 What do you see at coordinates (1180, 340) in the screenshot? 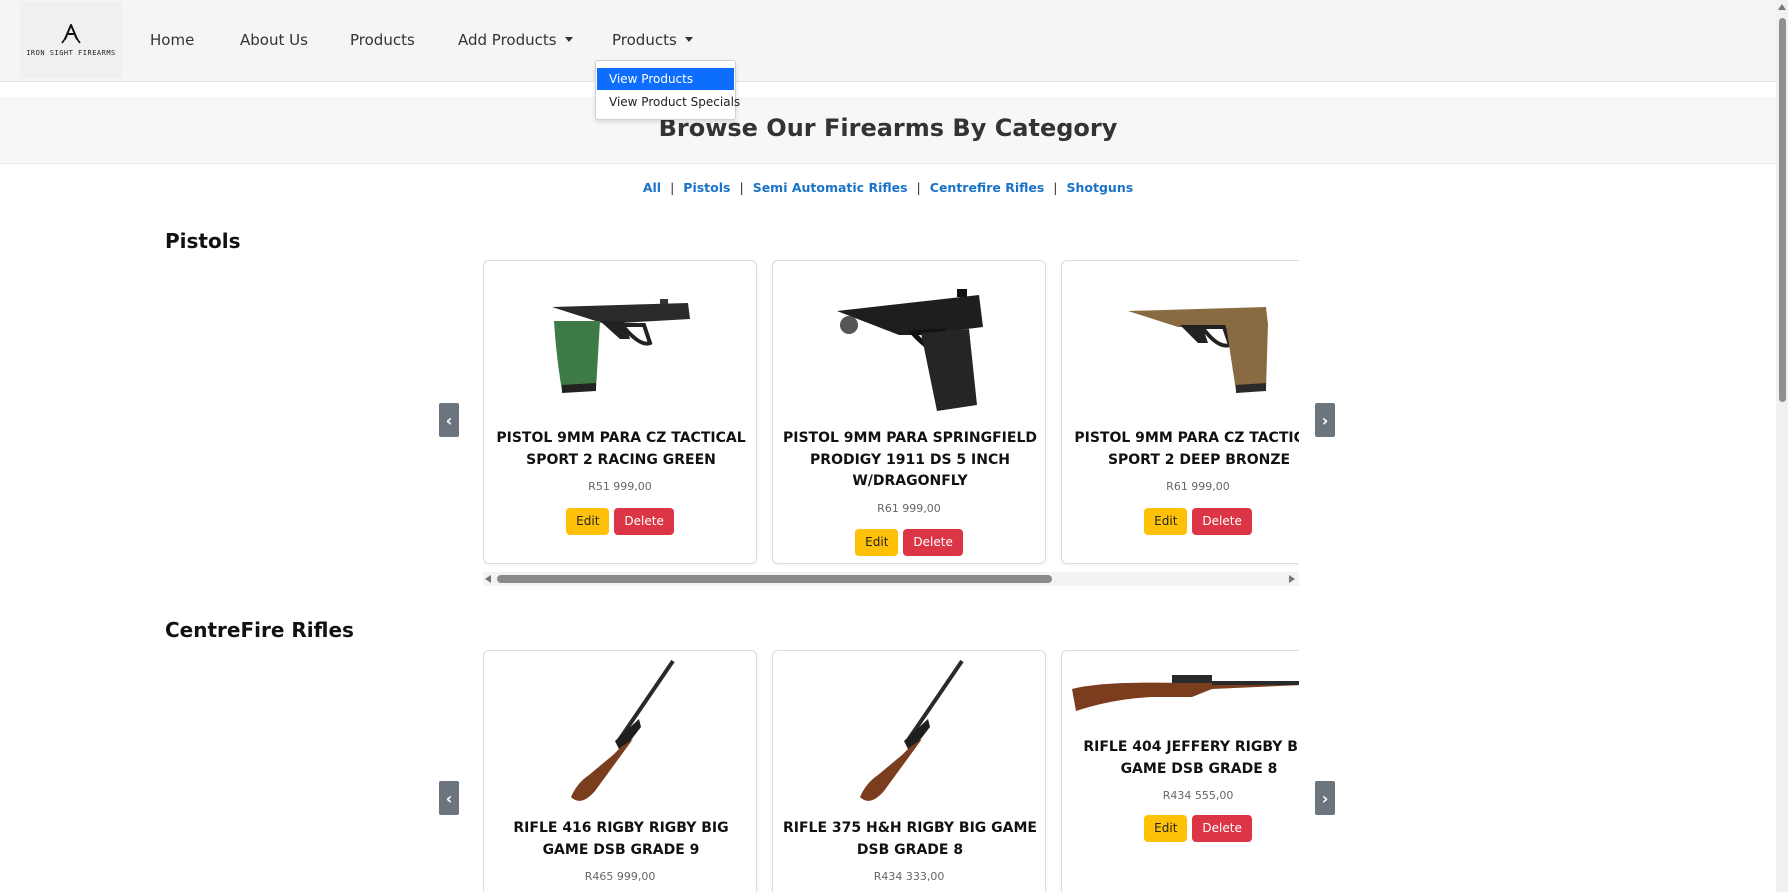
I see `pistol-bronze-image` at bounding box center [1180, 340].